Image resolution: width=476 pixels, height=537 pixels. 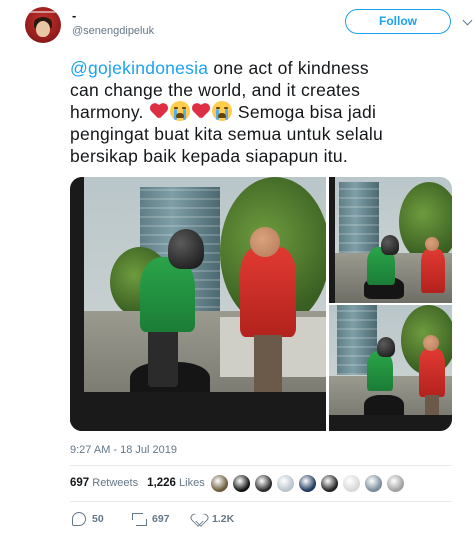 I want to click on tweet-line-5: bersikap baik kepada siapapun itu., so click(x=209, y=156).